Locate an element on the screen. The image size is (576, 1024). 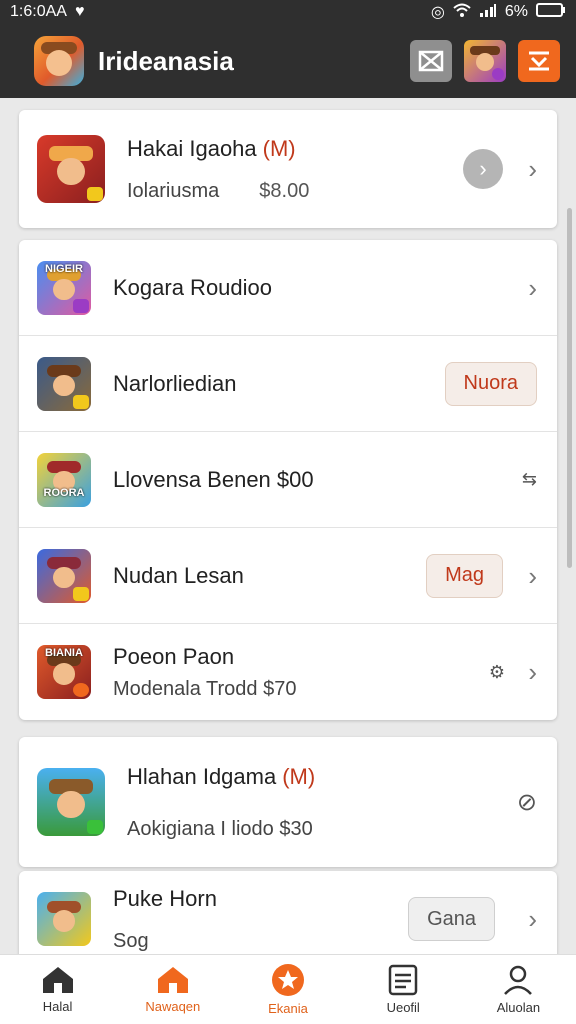
battery-percent: 6% is located at coordinates (516, 11).